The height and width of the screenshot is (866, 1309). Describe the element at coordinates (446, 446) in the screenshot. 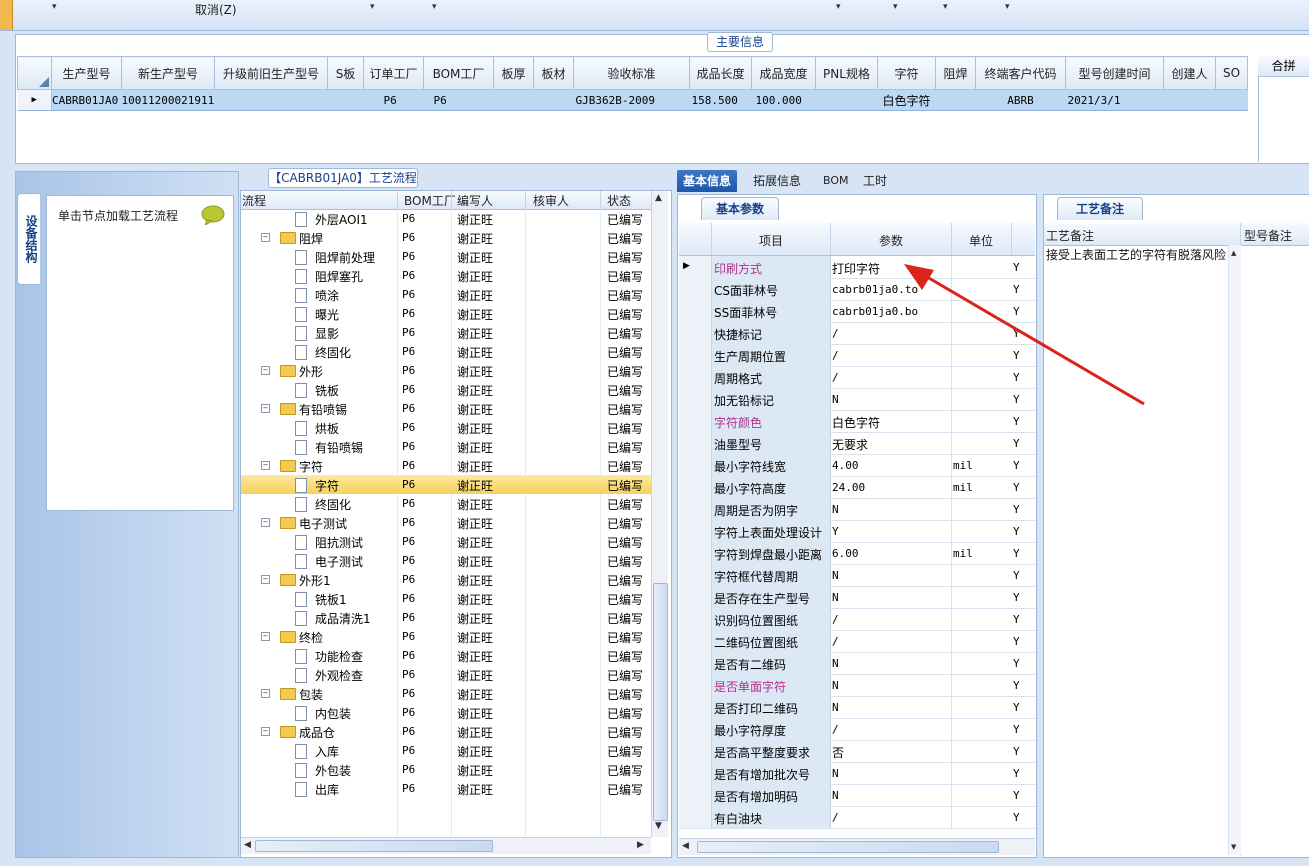

I see `tree-row: 有铅喷锡 P6 谢正旺 已编写` at that location.